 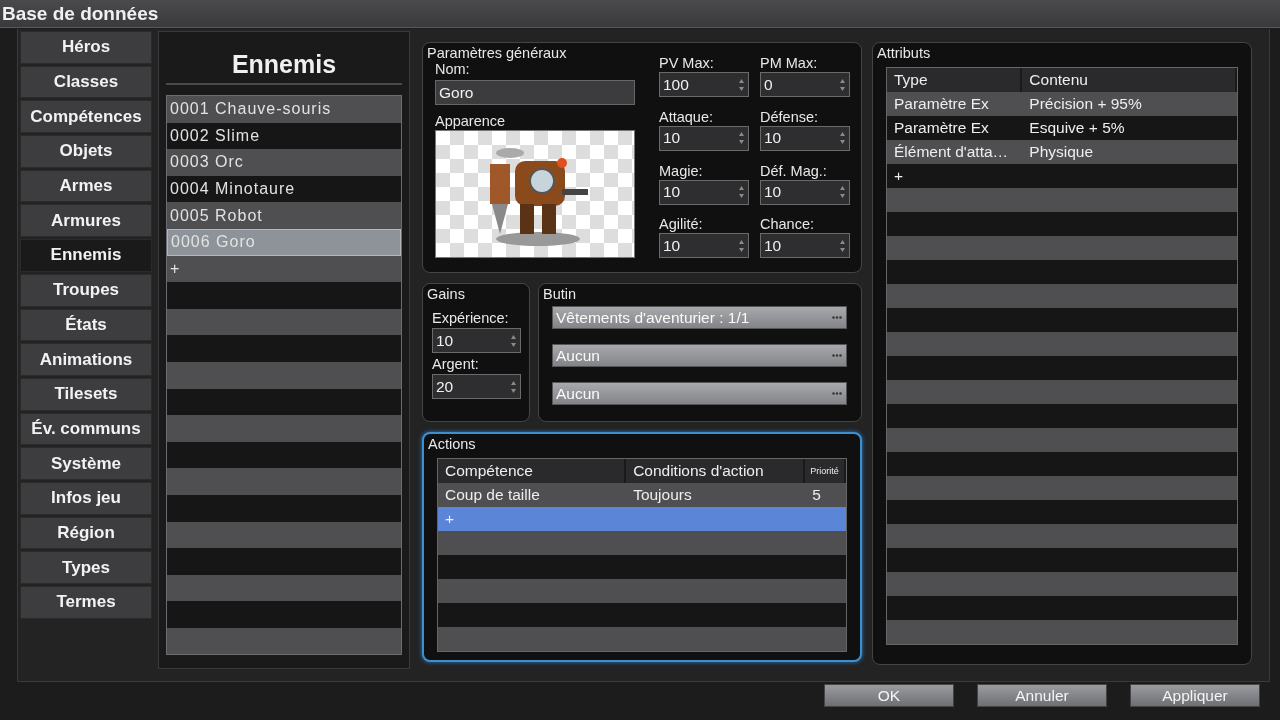 I want to click on field-label: Expérience:, so click(x=471, y=318).